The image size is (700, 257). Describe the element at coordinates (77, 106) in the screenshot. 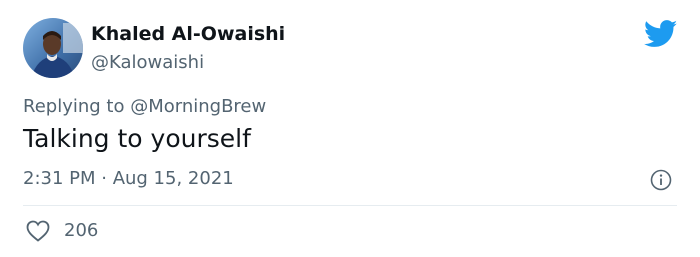

I see `reply-prefix: Replying to` at that location.